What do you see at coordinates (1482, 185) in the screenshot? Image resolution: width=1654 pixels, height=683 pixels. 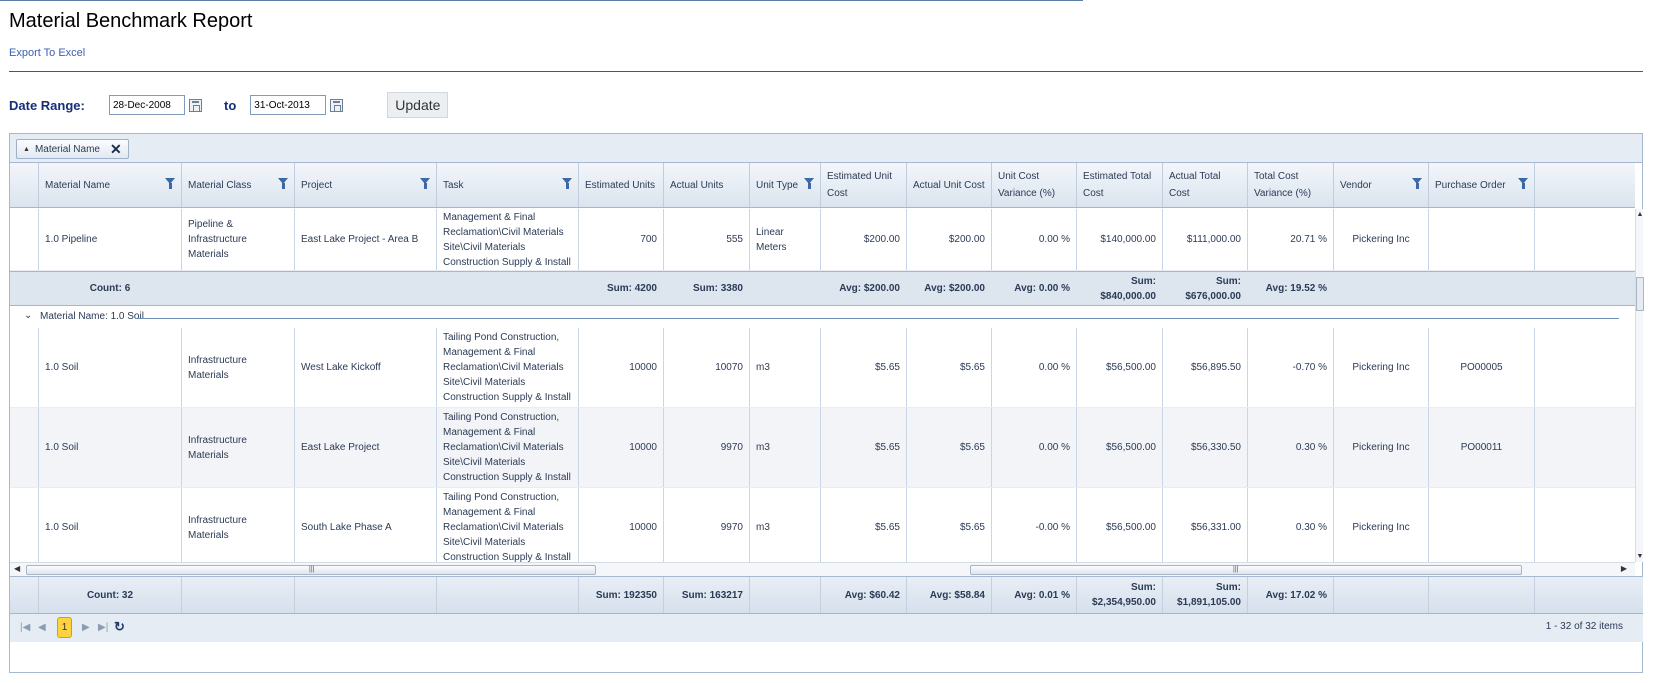 I see `column-header: Purchase Order` at bounding box center [1482, 185].